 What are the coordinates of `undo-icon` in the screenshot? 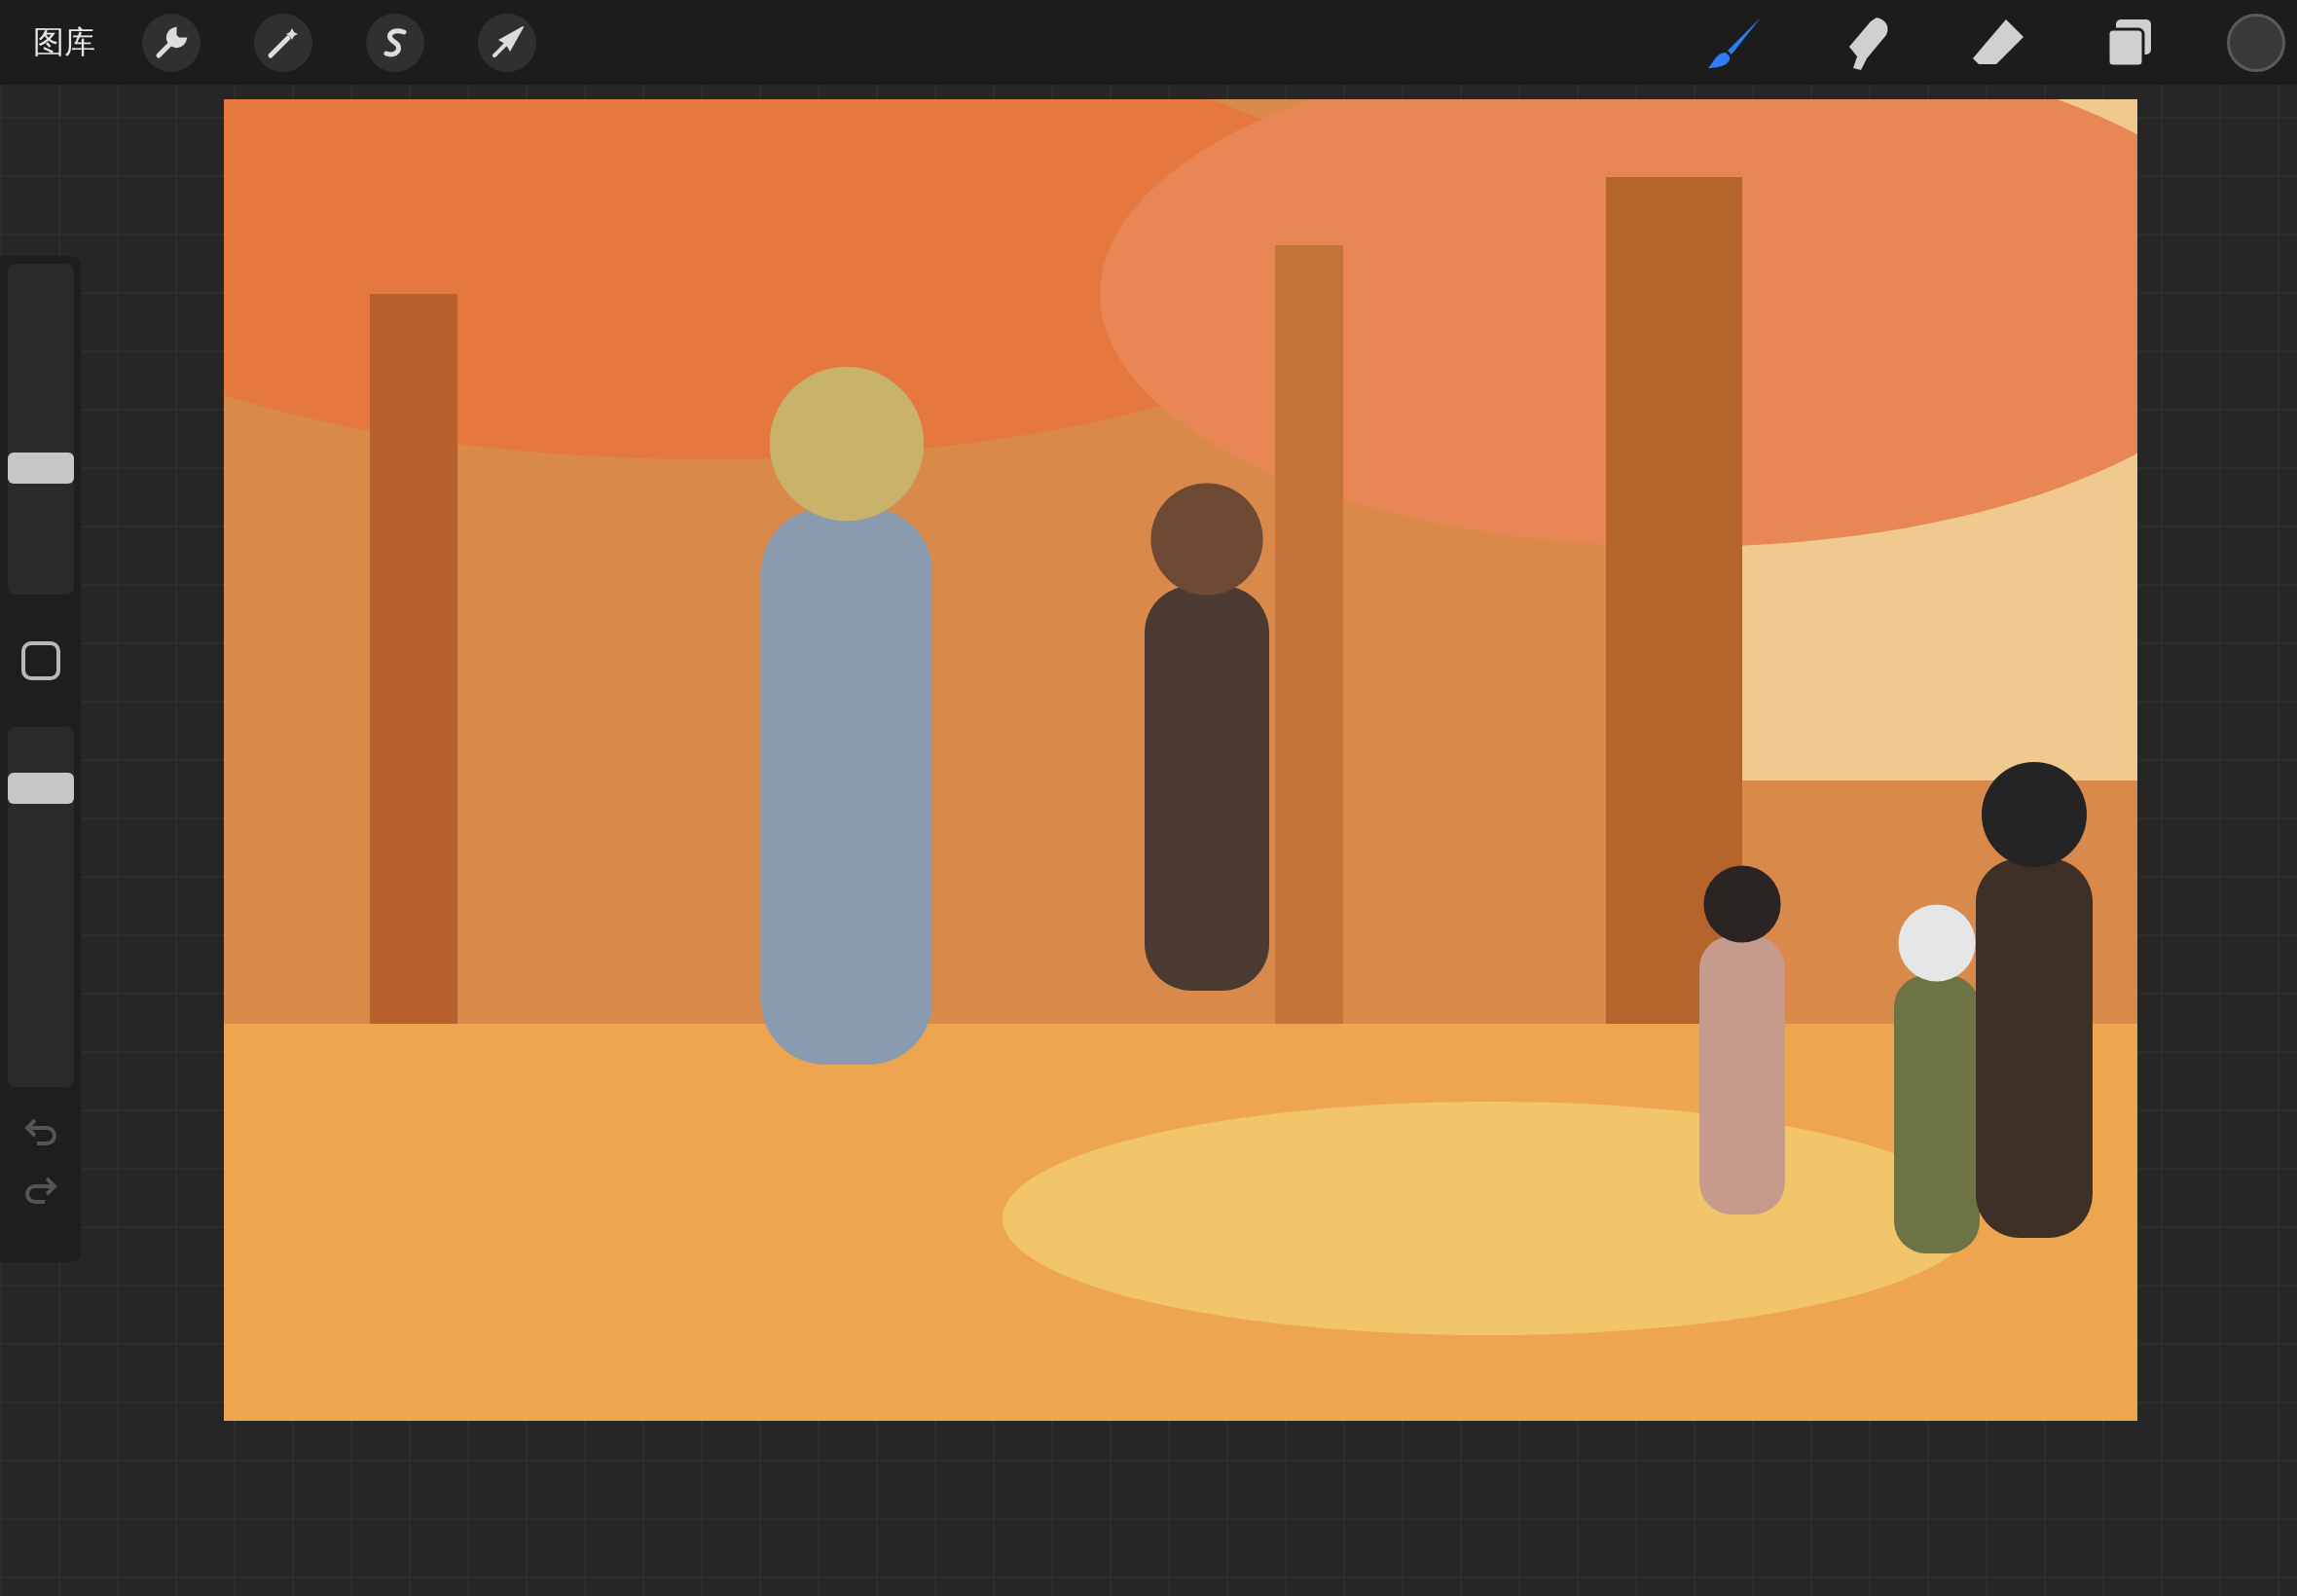 It's located at (40, 1130).